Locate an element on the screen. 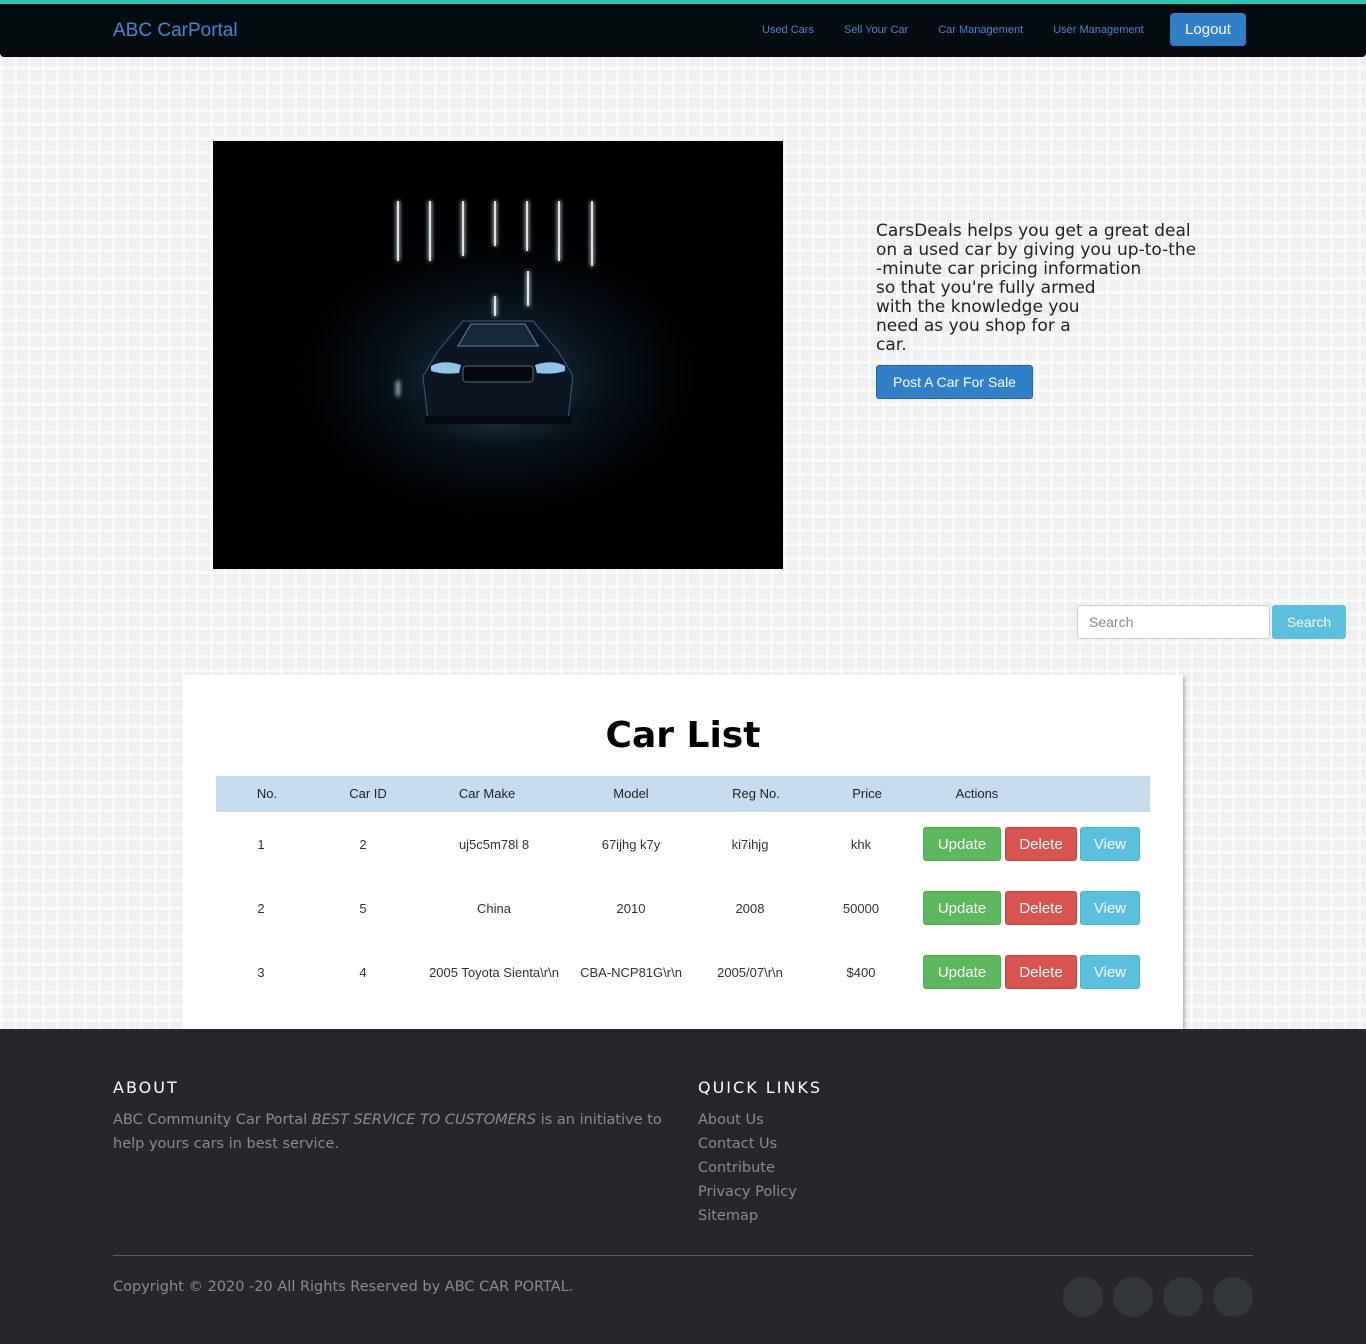  footer-link-privacy-policy: Privacy Policy is located at coordinates (747, 1192).